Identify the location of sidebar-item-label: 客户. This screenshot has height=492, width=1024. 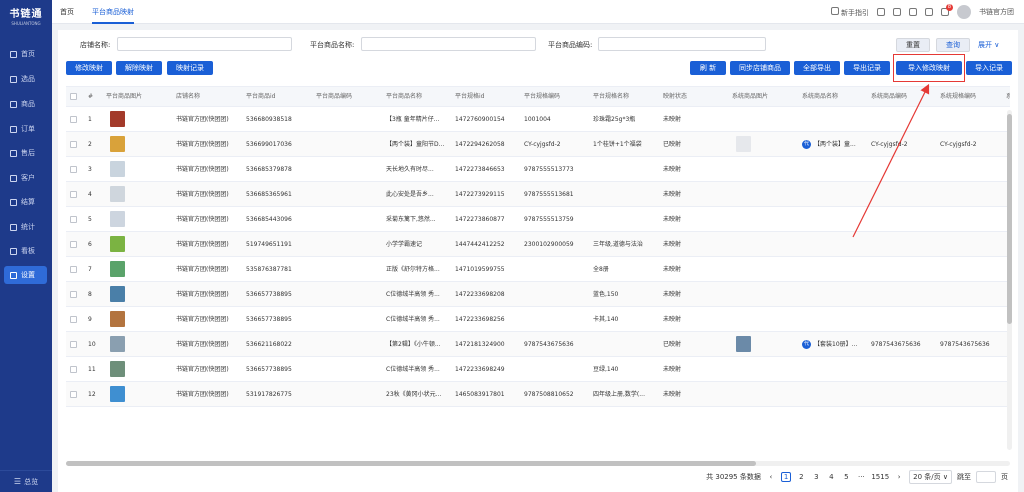
(28, 178).